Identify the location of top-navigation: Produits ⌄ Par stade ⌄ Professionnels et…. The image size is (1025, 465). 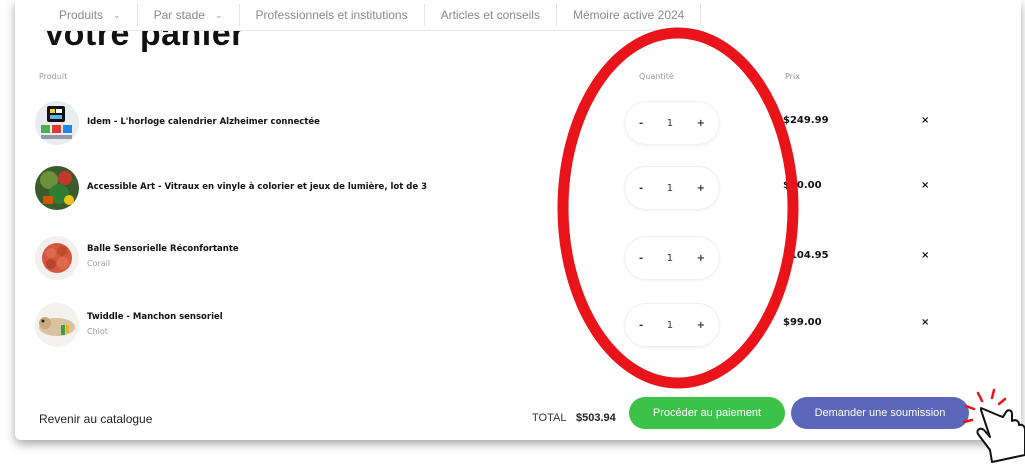
(372, 15).